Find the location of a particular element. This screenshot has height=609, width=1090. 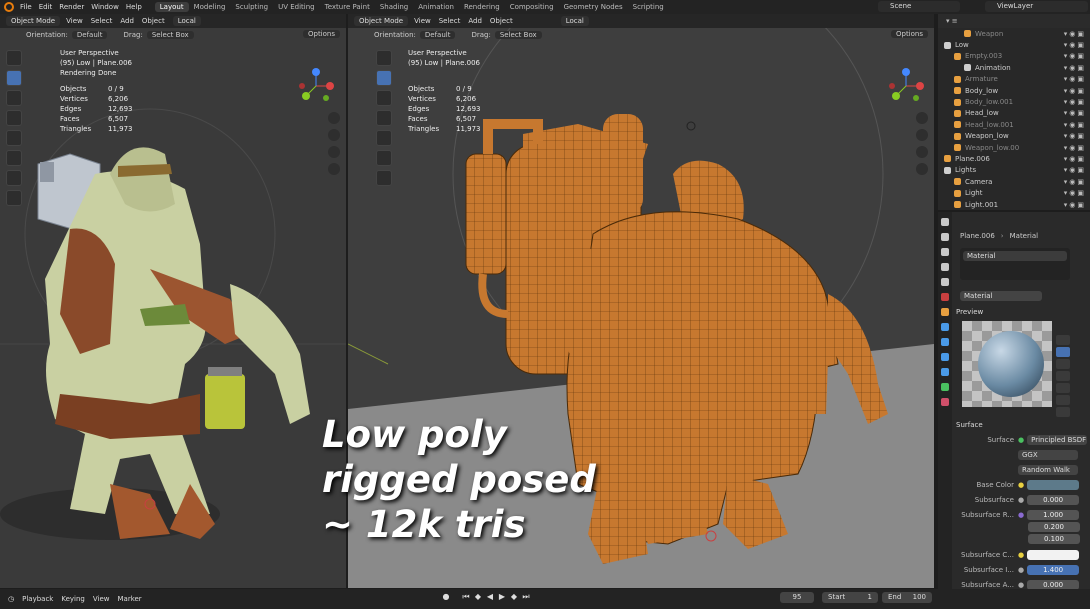

preview-cube-icon is located at coordinates (1063, 364).